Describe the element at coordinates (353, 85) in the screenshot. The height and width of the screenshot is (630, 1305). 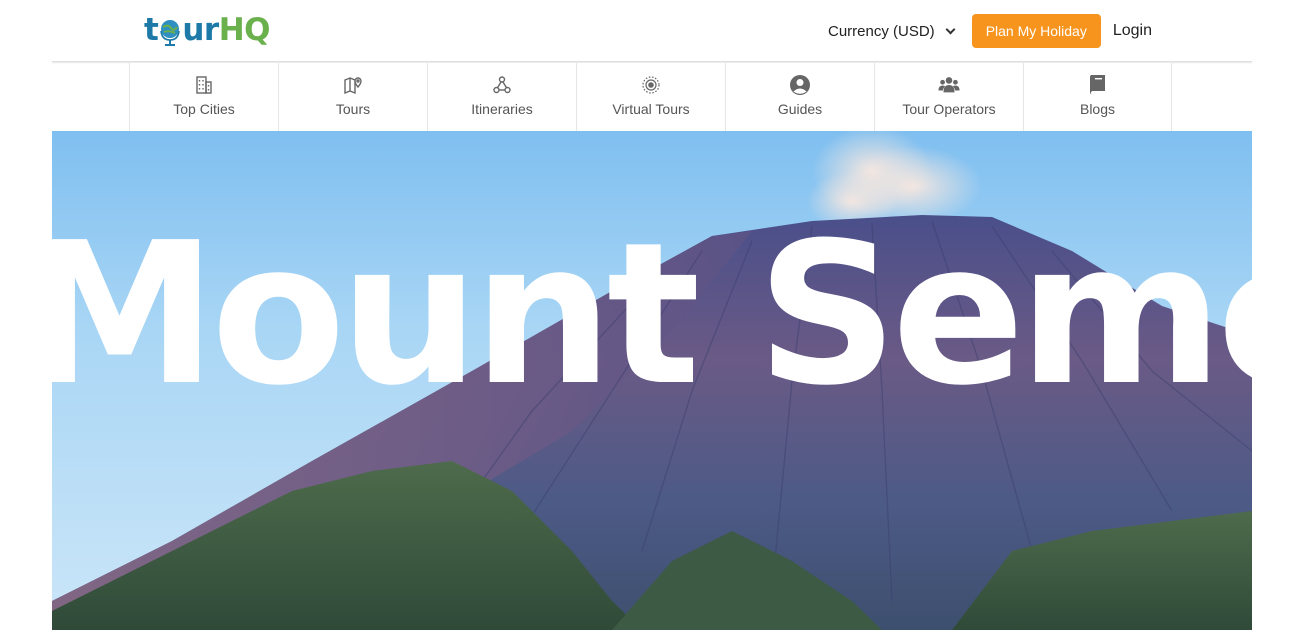
I see `map-pin-icon` at that location.